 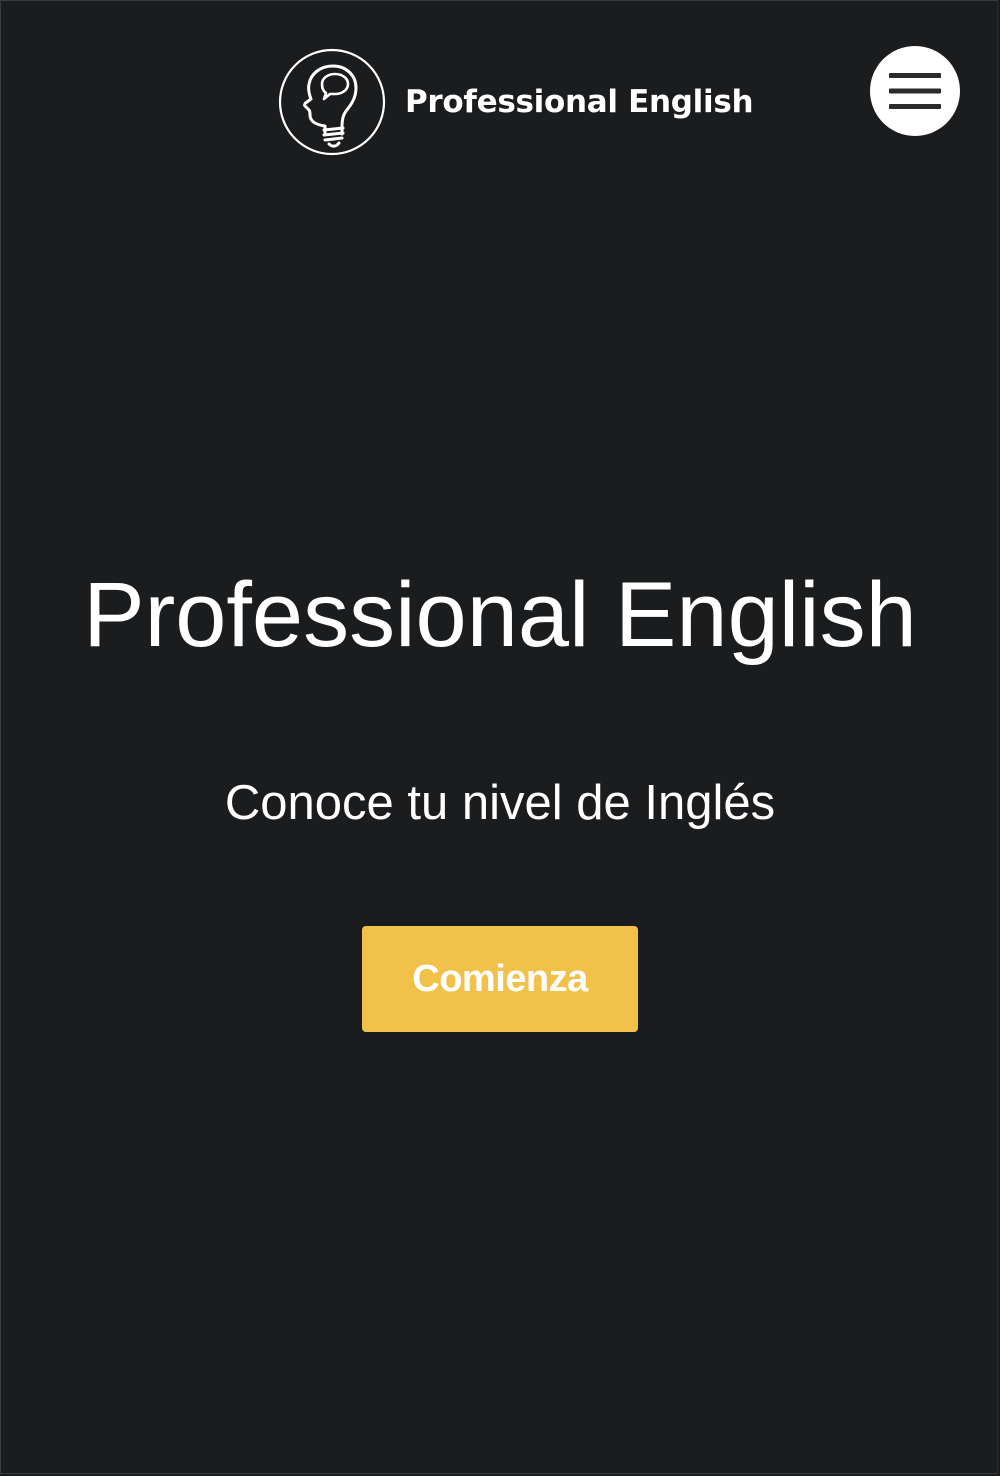 I want to click on brand-home-link: Professional English, so click(x=516, y=102).